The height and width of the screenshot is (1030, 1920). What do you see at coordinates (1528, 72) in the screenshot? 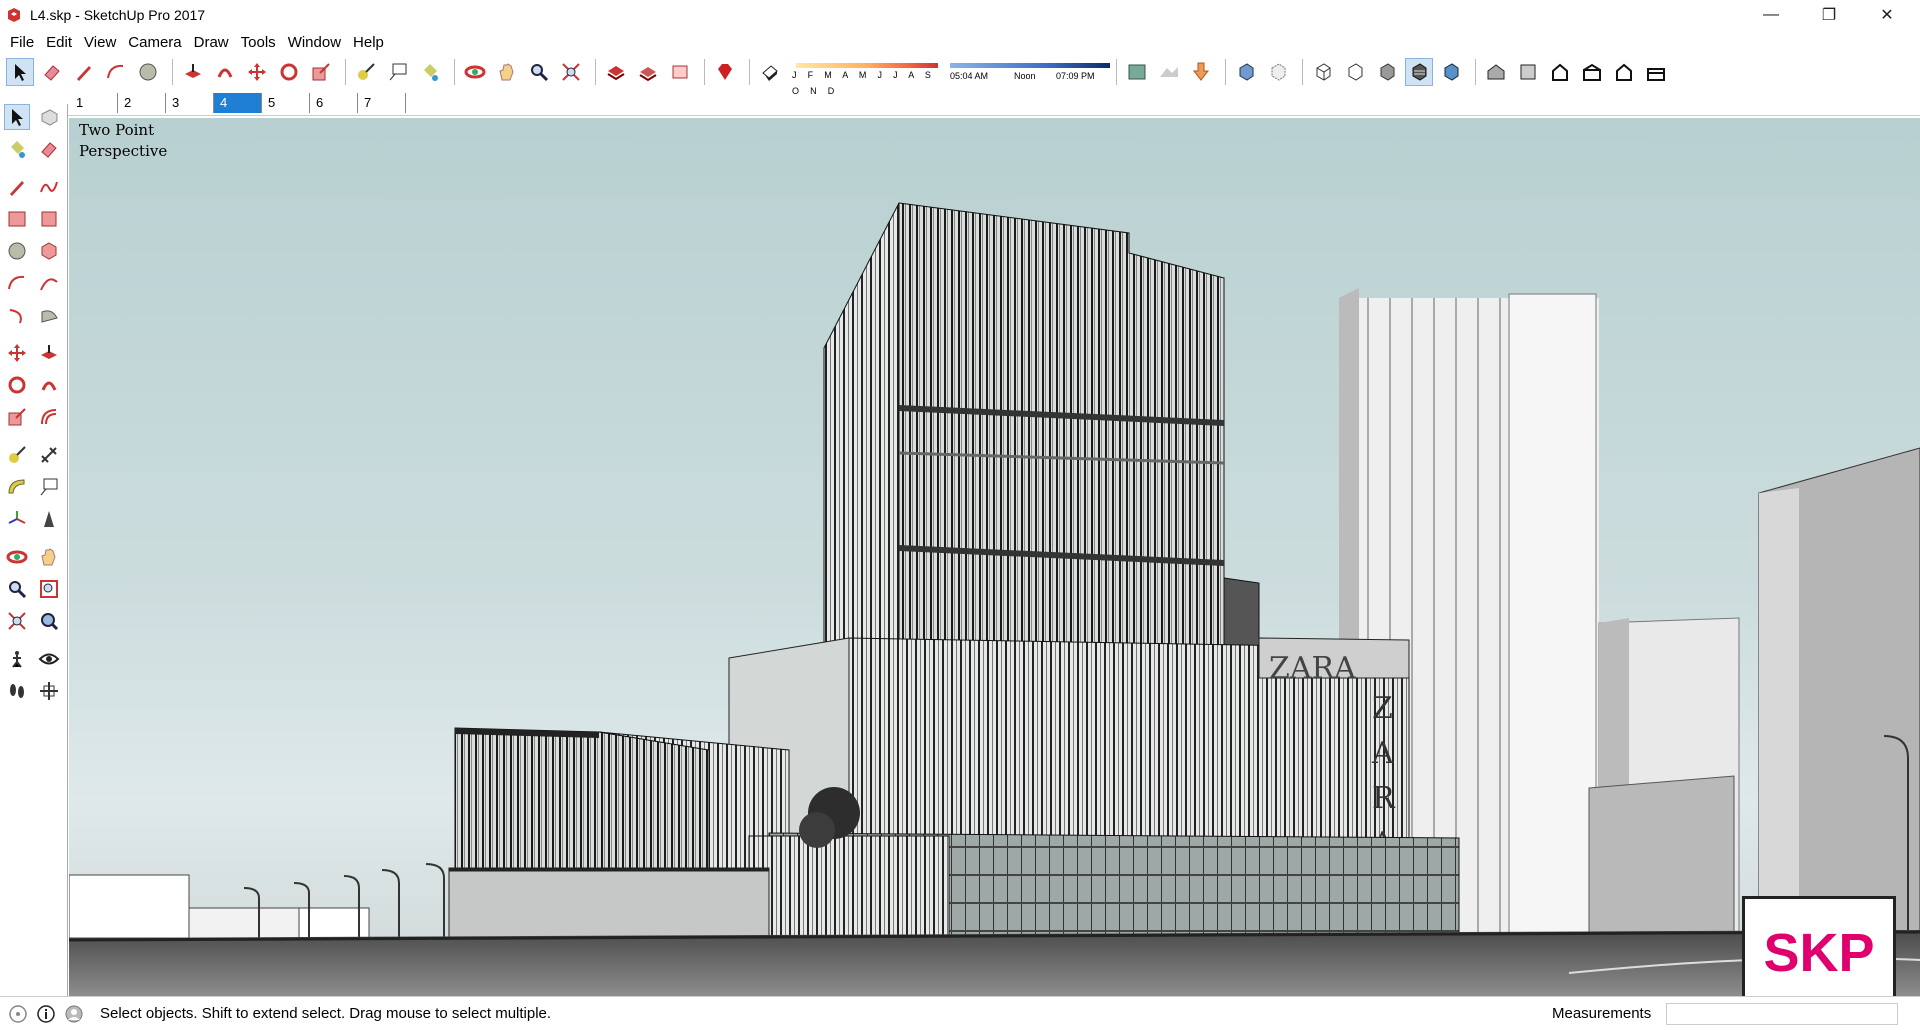
I see `view-top-button` at bounding box center [1528, 72].